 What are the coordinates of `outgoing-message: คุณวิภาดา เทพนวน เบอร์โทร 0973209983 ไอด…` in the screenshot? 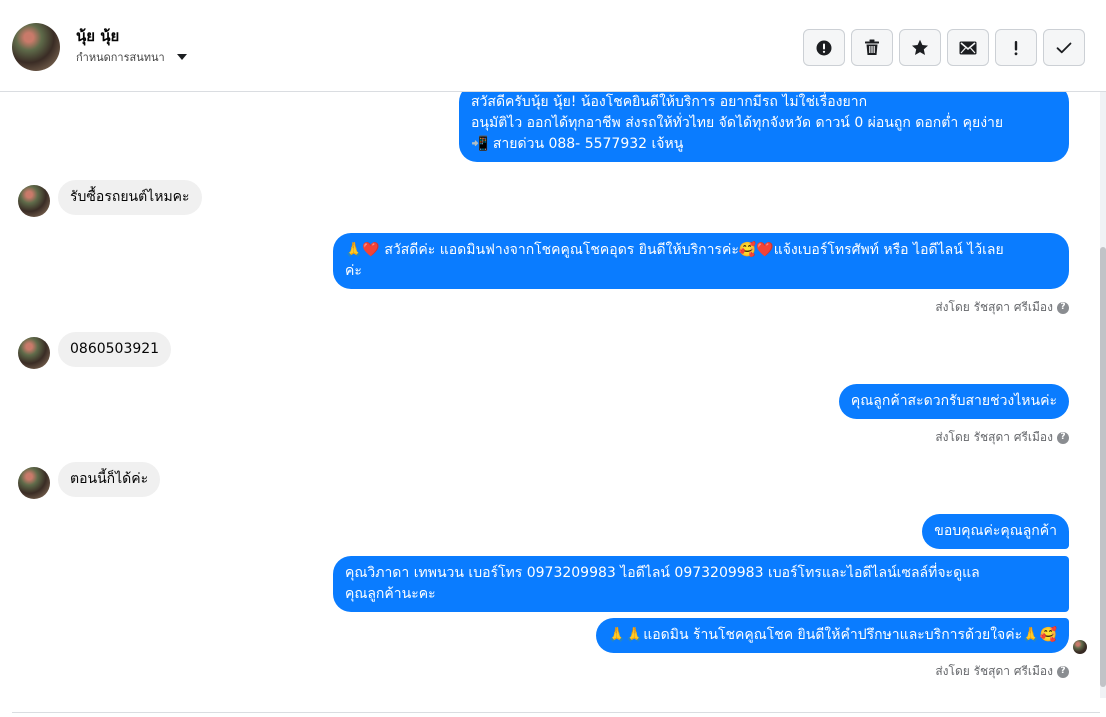 It's located at (701, 584).